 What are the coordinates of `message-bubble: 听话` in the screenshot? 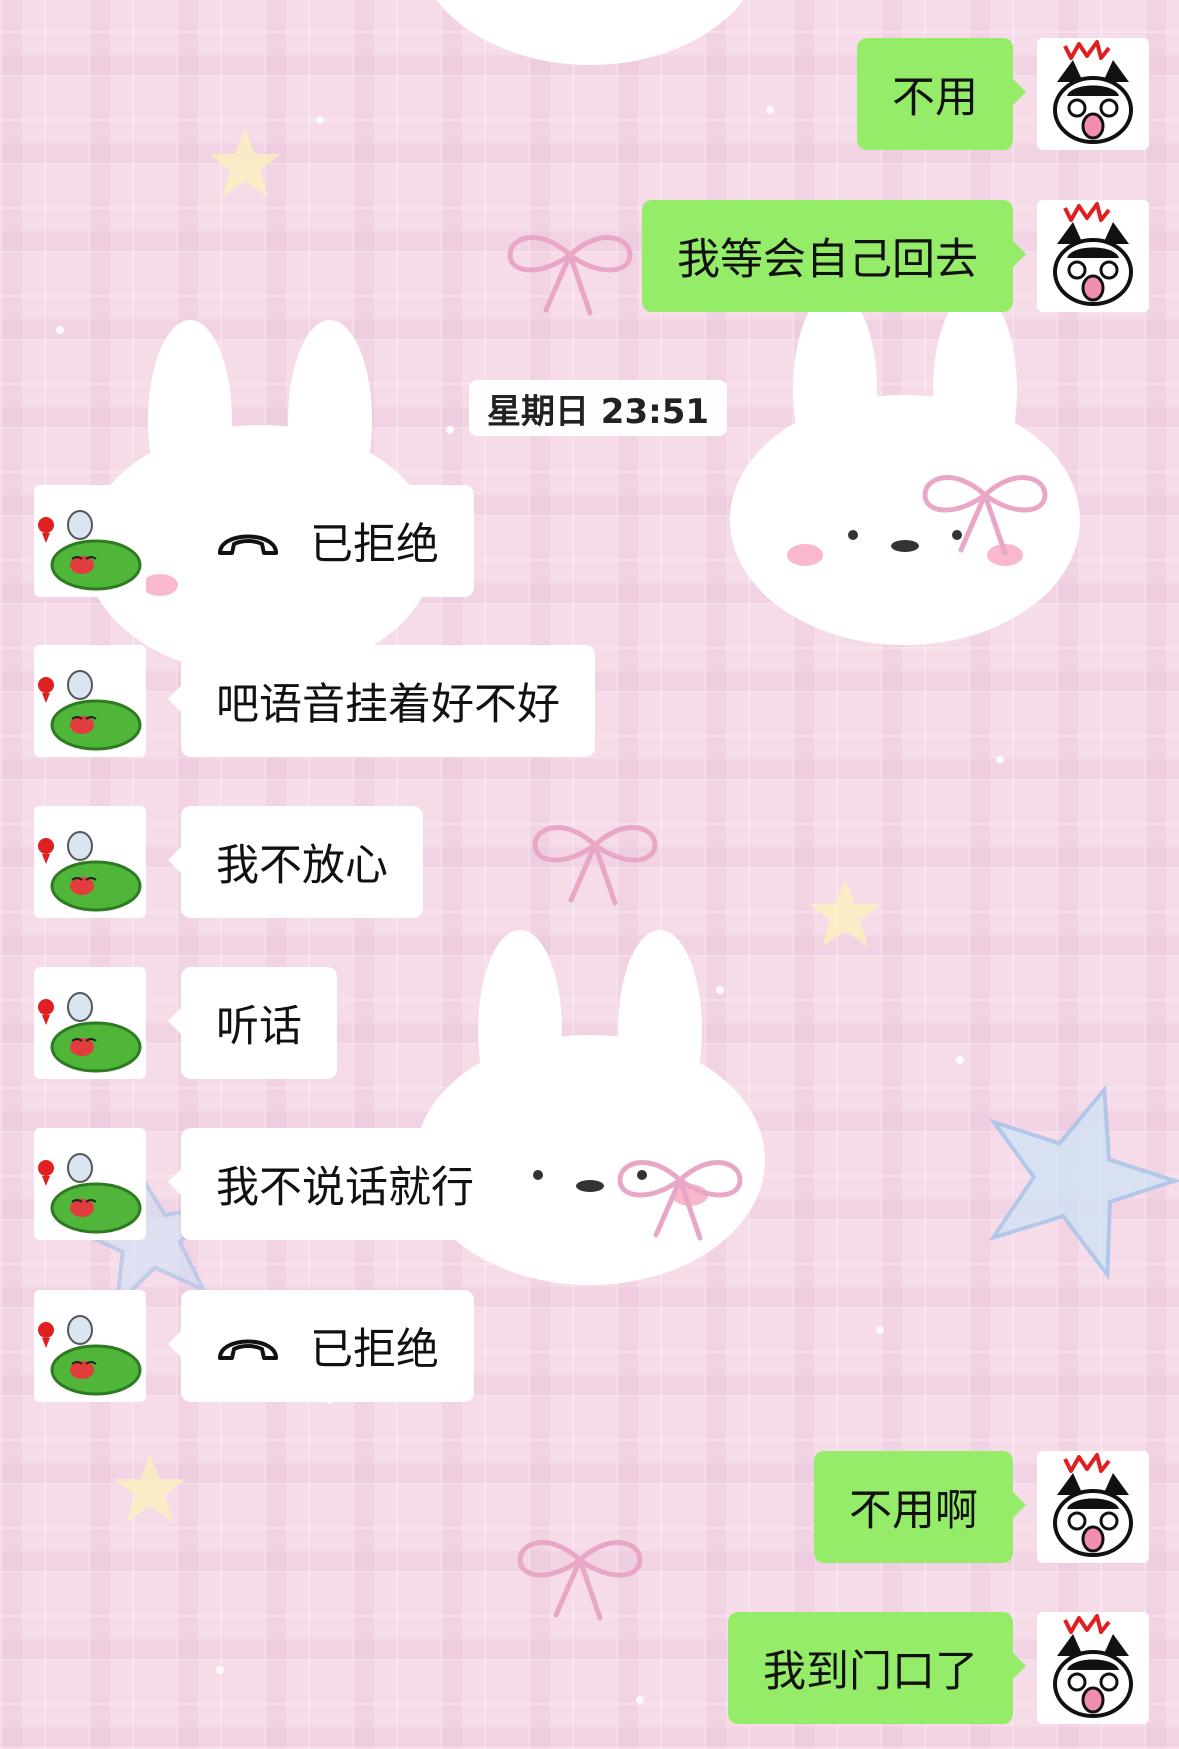 It's located at (252, 1023).